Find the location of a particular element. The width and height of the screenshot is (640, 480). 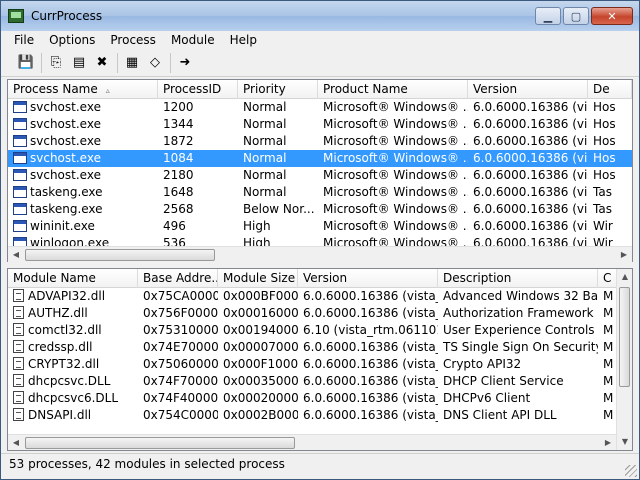

close-button: ✕ is located at coordinates (612, 16).